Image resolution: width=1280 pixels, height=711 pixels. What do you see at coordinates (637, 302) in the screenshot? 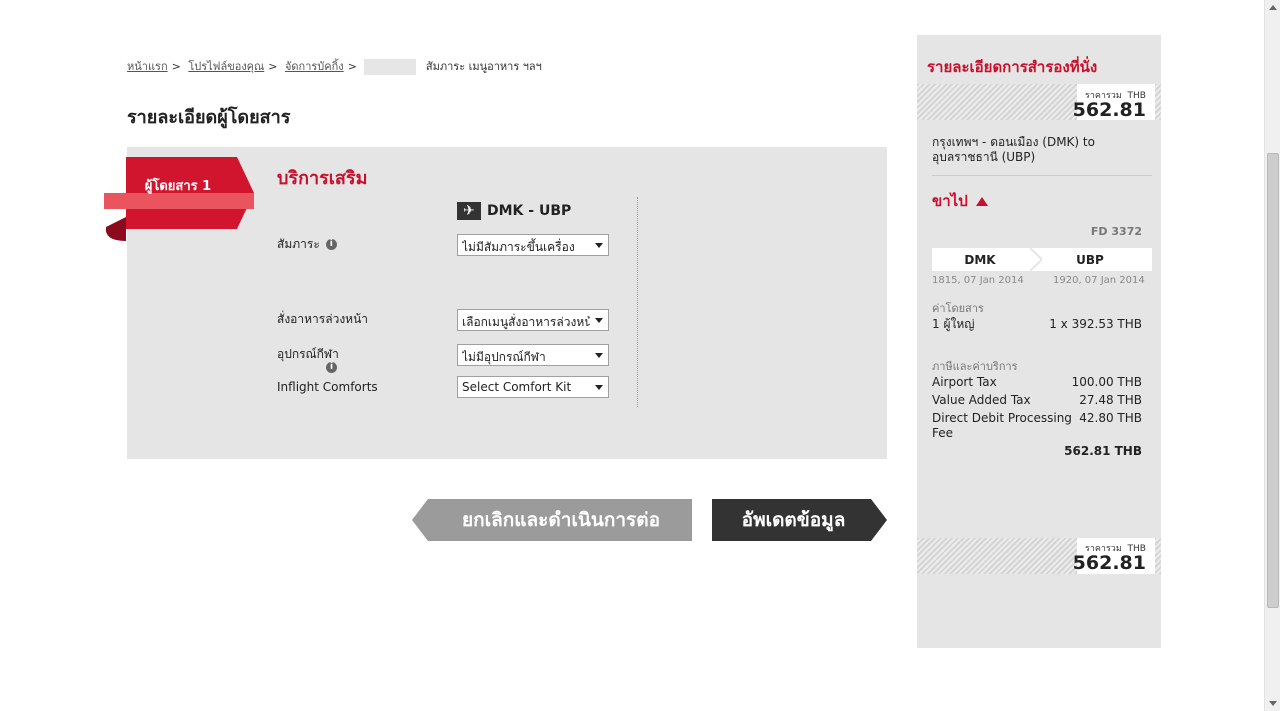
I see `column-divider` at bounding box center [637, 302].